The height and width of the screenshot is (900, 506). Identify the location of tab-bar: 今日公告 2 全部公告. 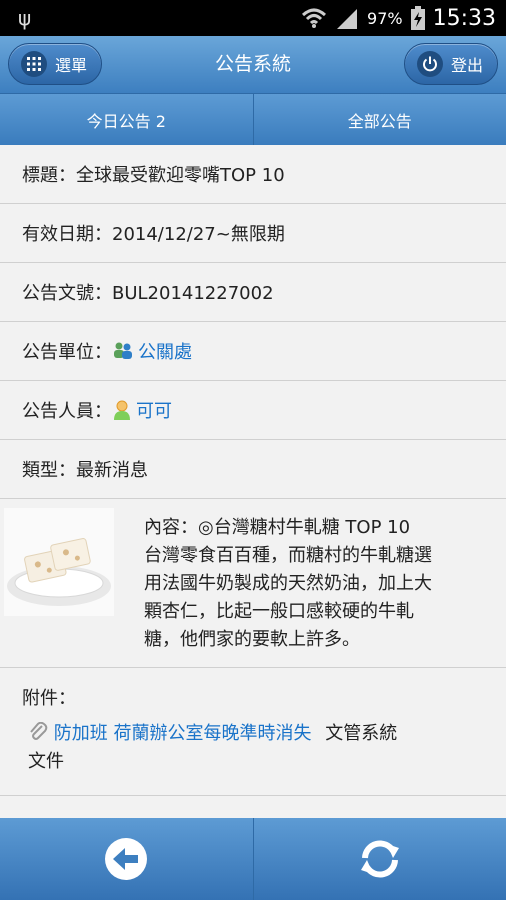
(253, 119).